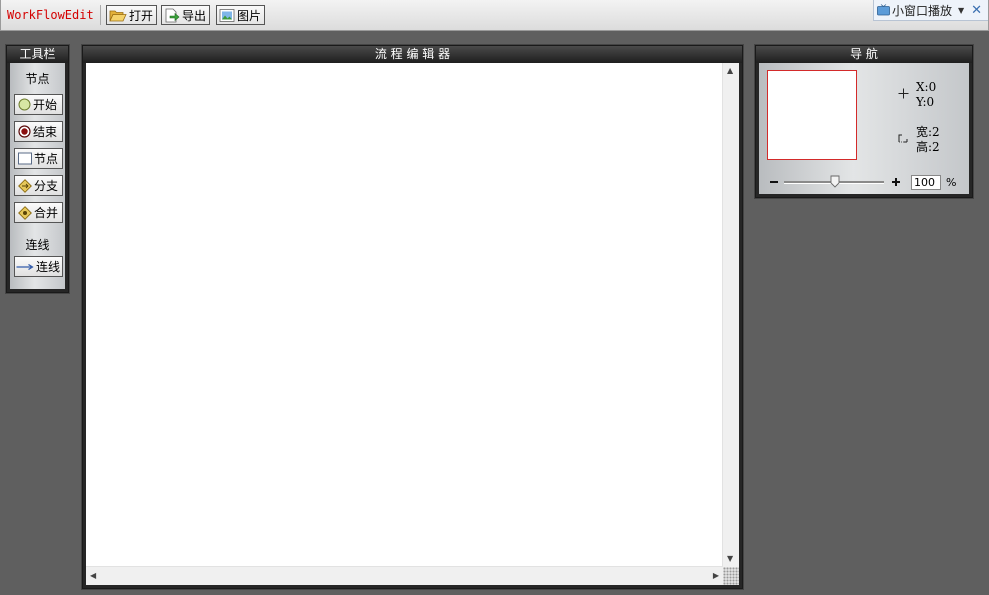  Describe the element at coordinates (926, 182) in the screenshot. I see `zoom-percent-input` at that location.